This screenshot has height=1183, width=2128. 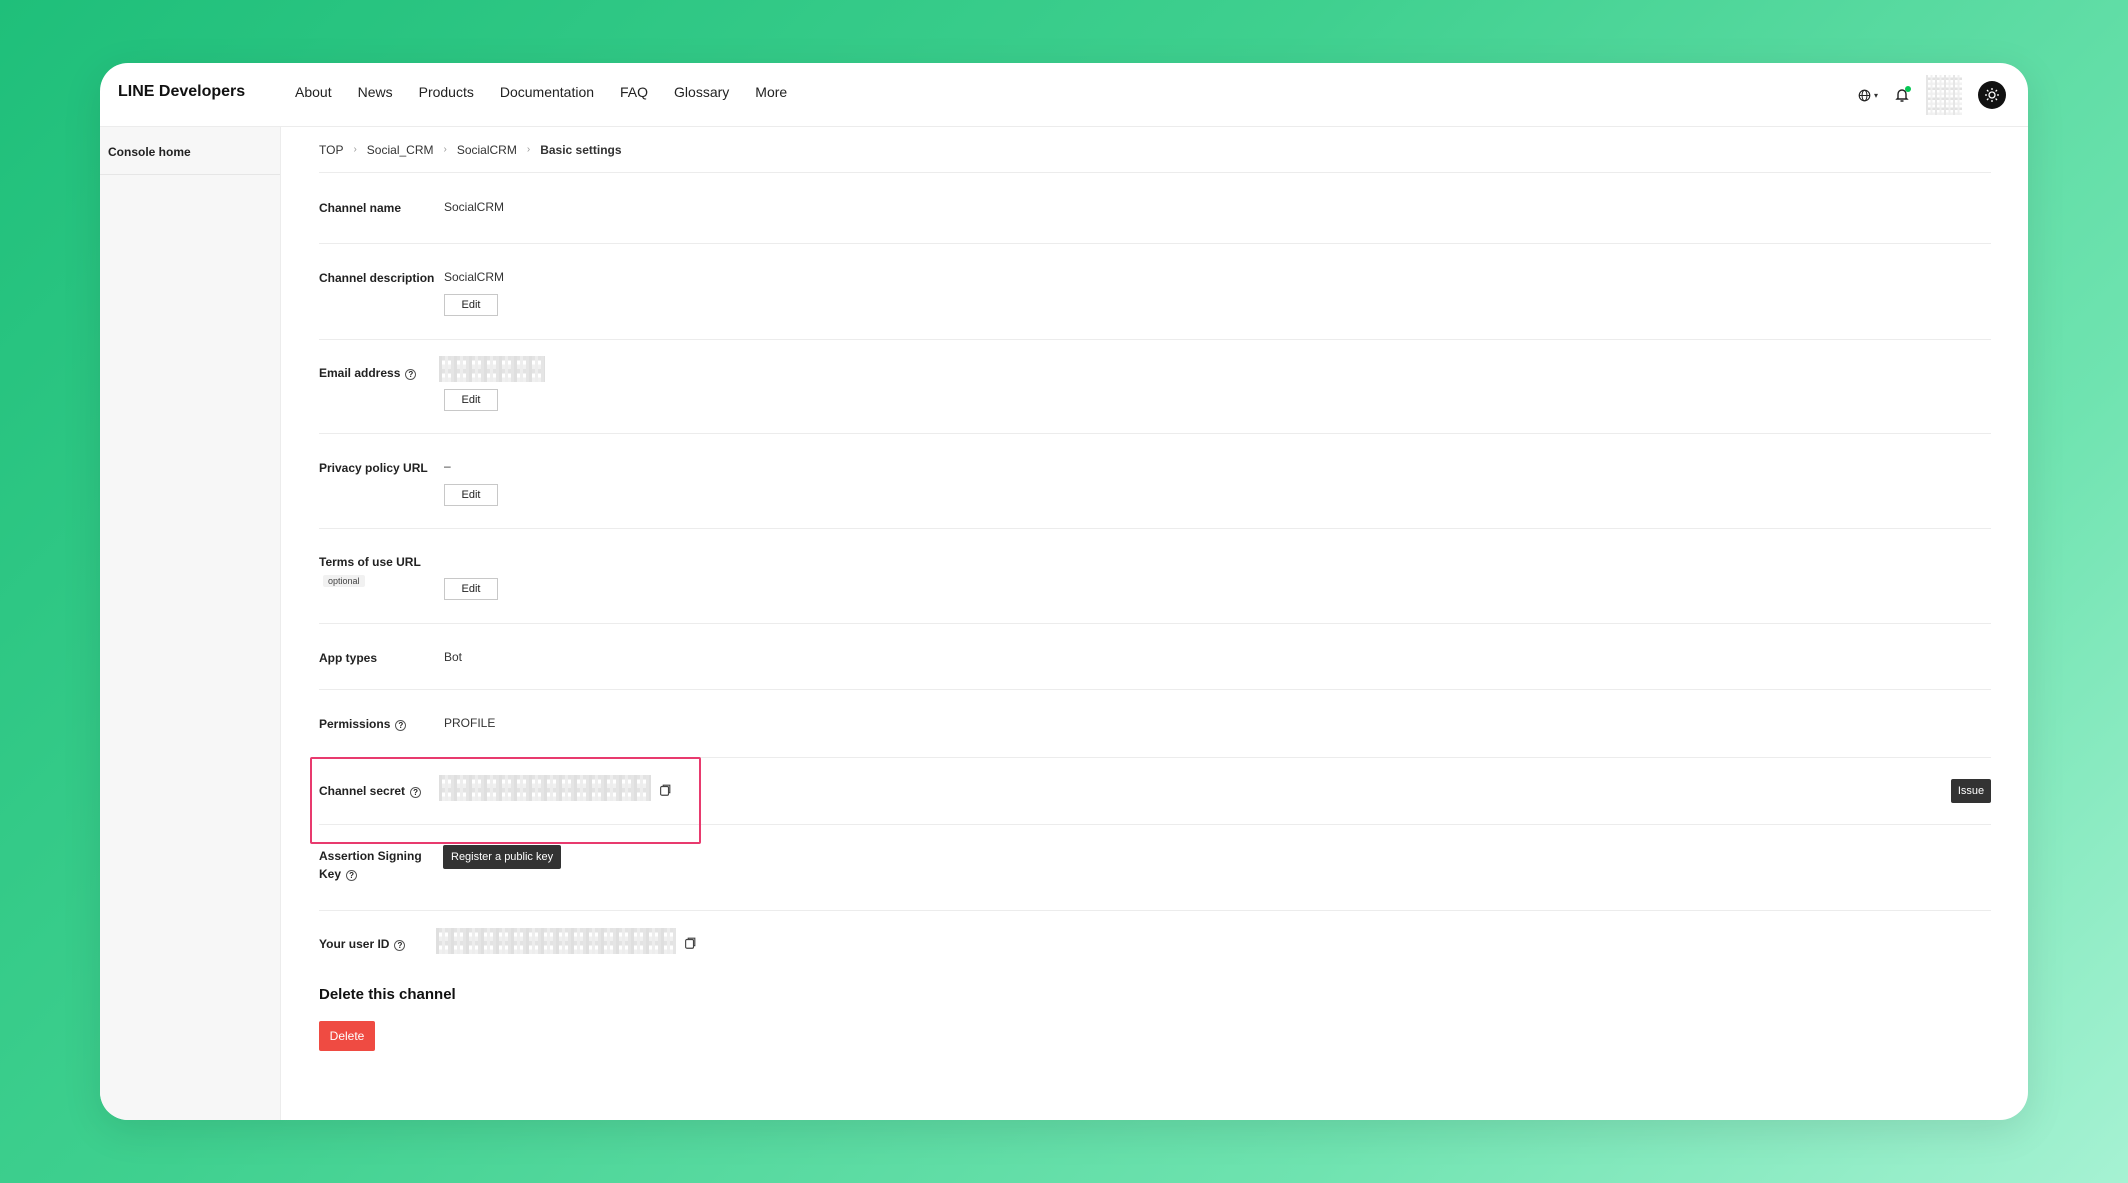 I want to click on globe-icon, so click(x=1864, y=95).